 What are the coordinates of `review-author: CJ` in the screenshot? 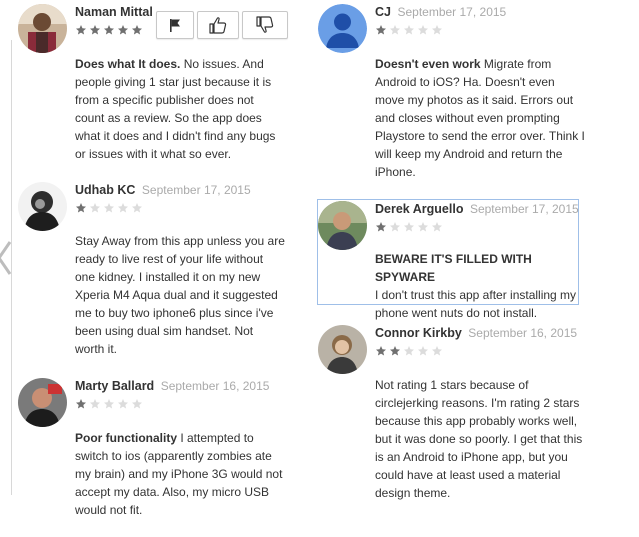 It's located at (383, 12).